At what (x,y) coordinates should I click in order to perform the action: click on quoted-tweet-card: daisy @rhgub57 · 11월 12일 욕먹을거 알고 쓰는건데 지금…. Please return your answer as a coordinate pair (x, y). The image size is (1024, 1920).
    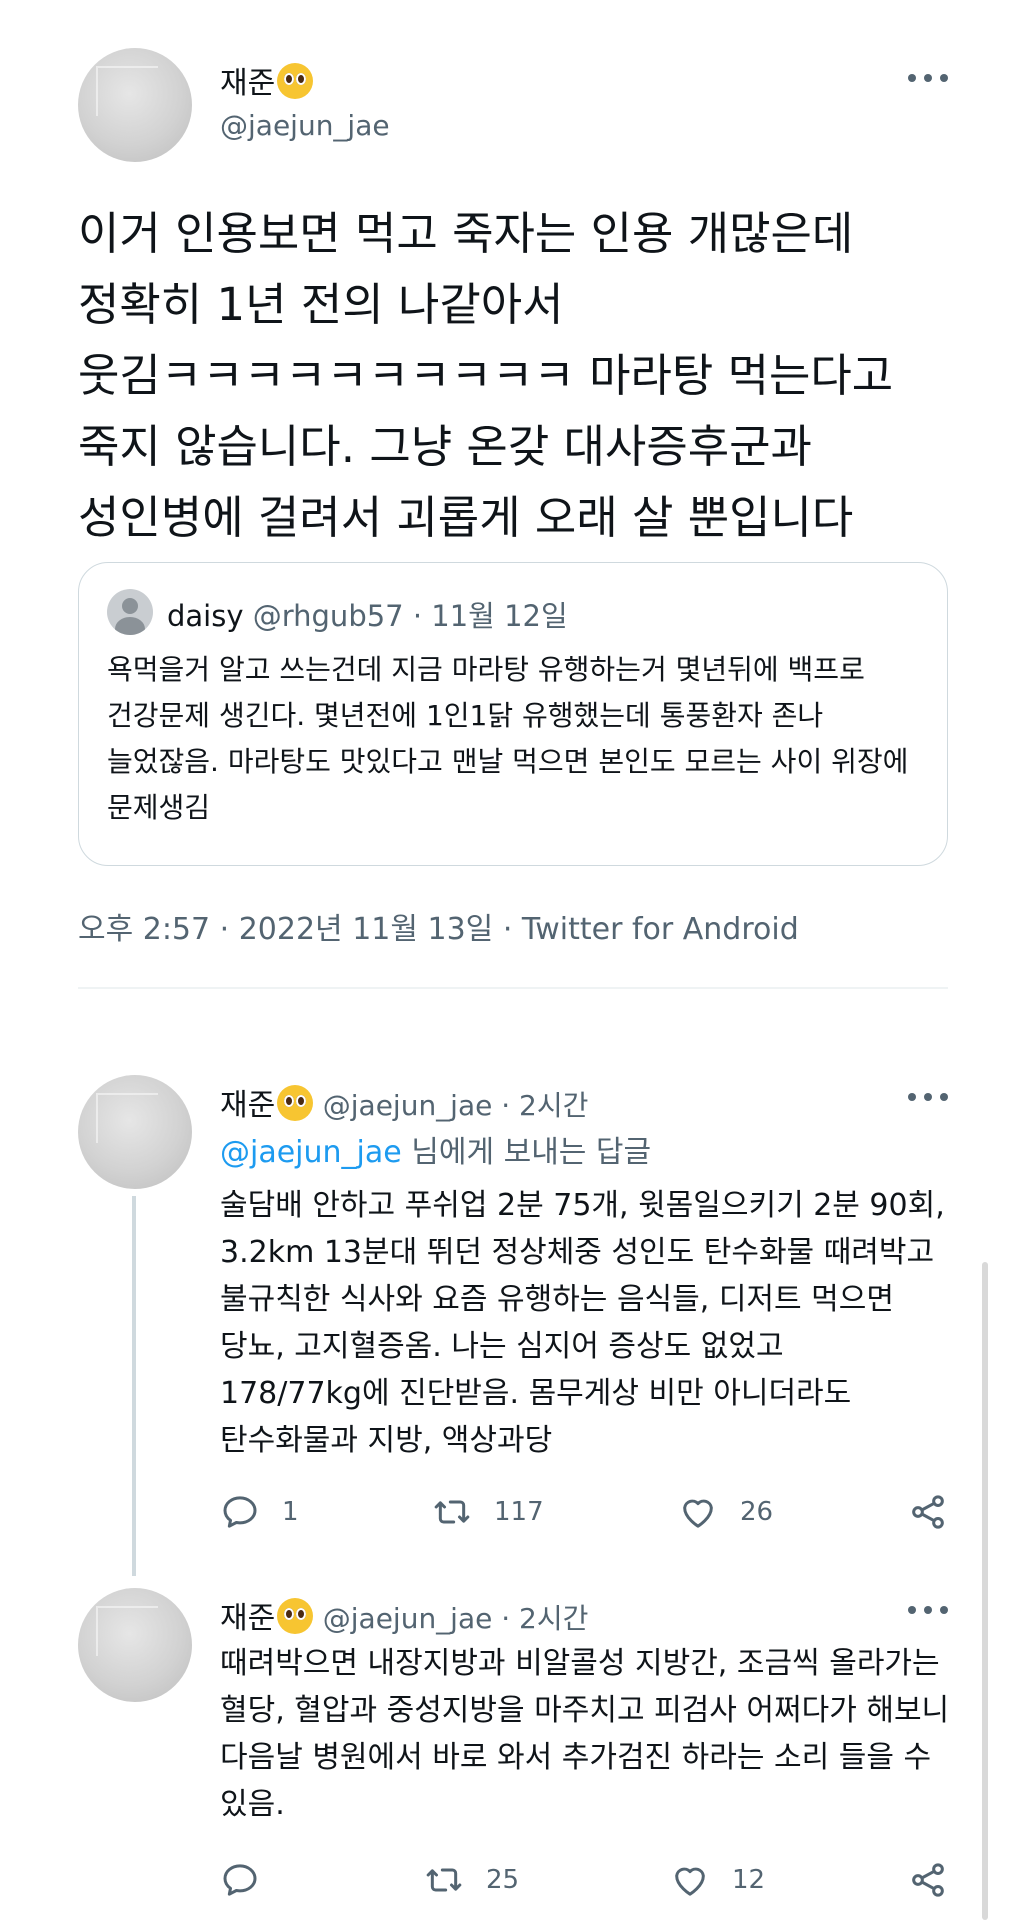
    Looking at the image, I should click on (513, 714).